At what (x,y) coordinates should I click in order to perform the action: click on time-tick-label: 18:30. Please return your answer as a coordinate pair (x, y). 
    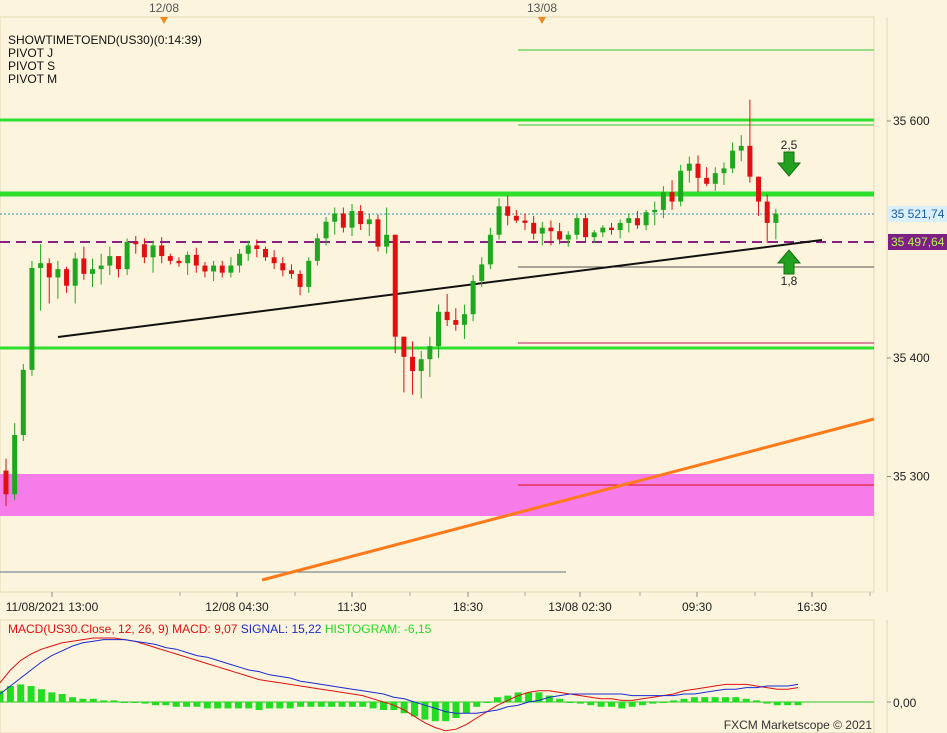
    Looking at the image, I should click on (468, 607).